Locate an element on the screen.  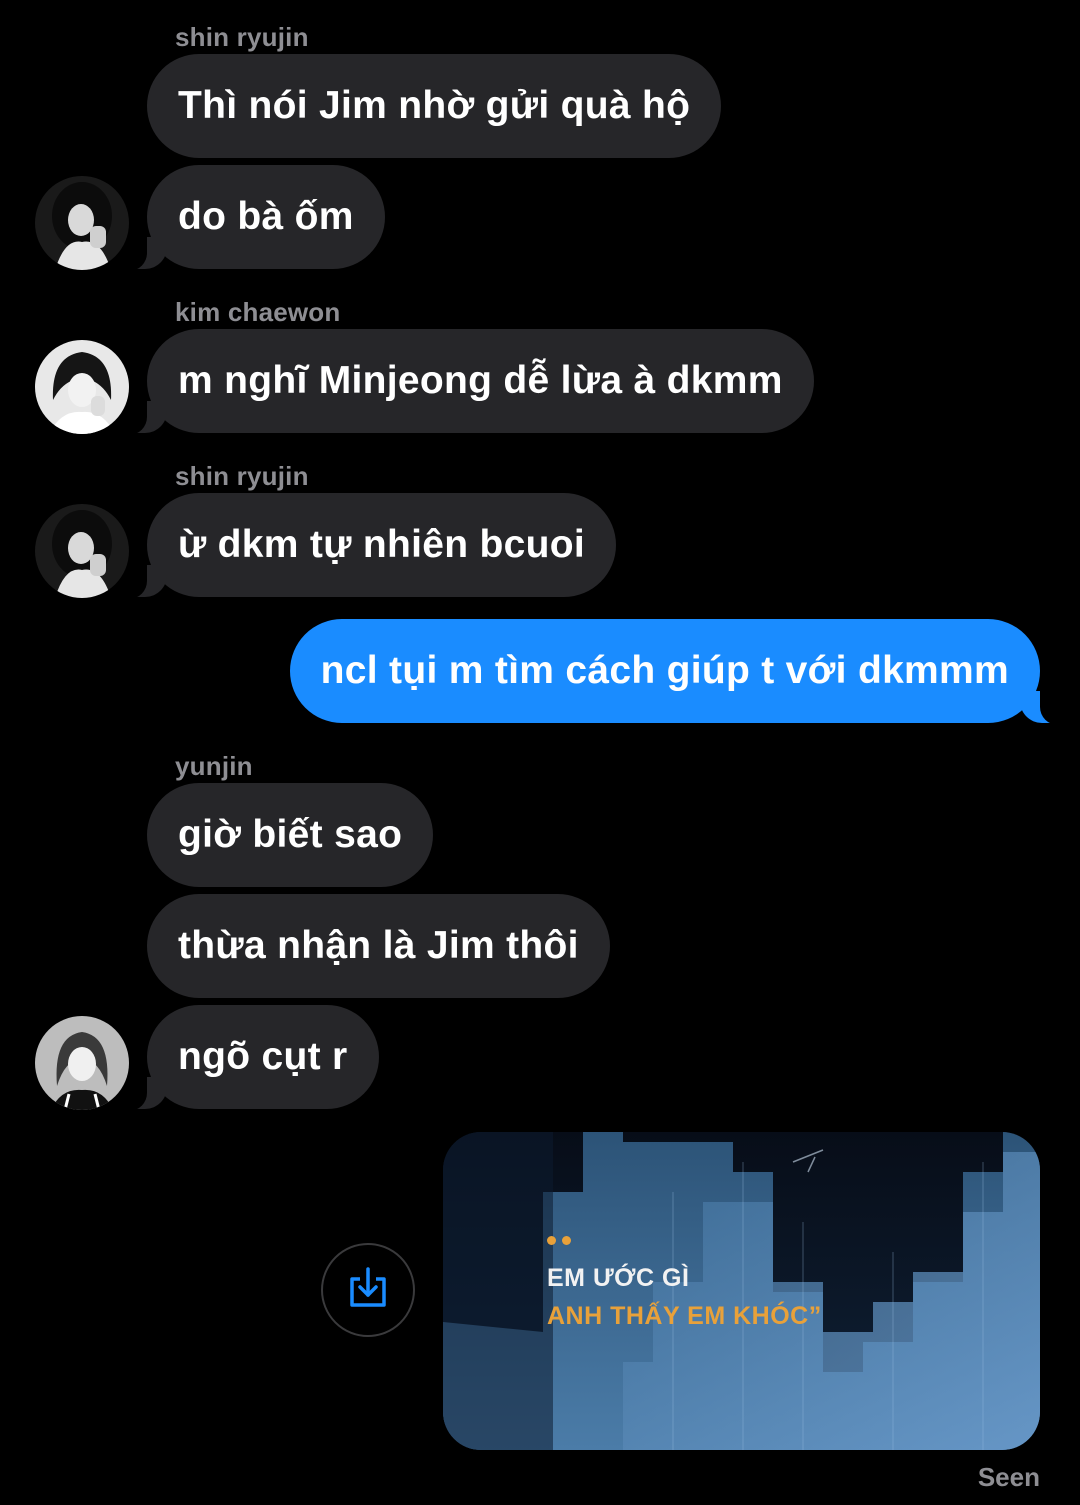
share-download-icon is located at coordinates (368, 1290).